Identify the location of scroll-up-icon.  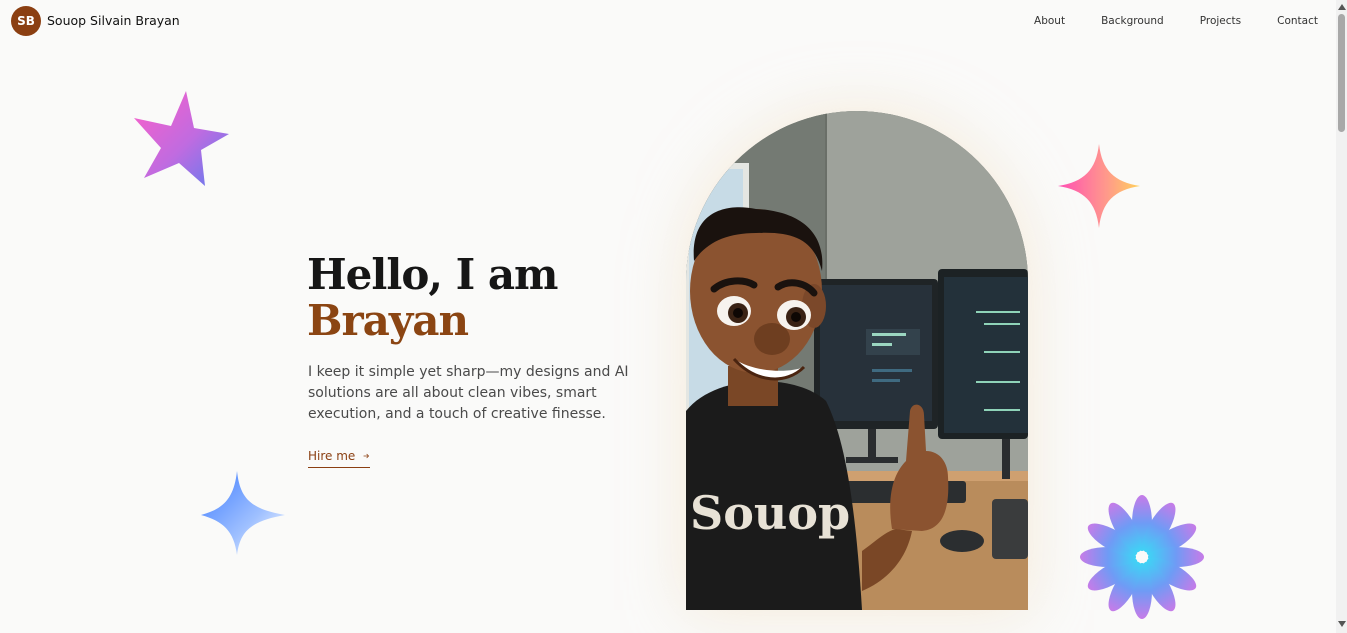
(1342, 7).